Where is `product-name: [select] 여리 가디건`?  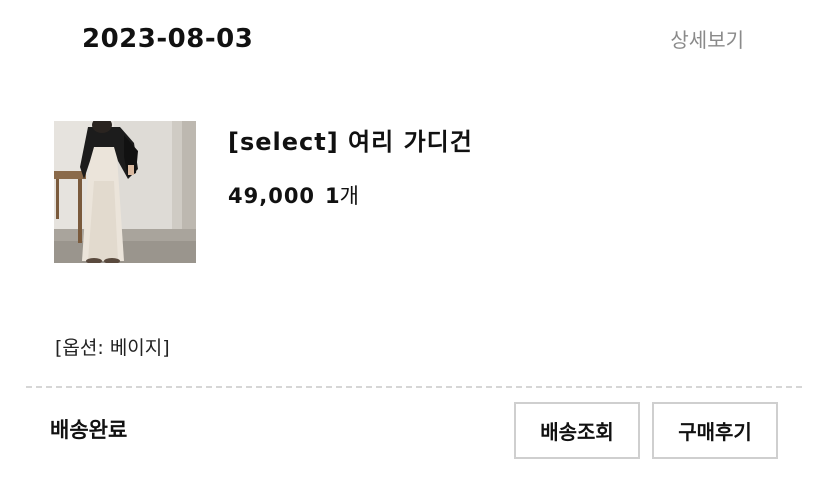
product-name: [select] 여리 가디건 is located at coordinates (350, 139).